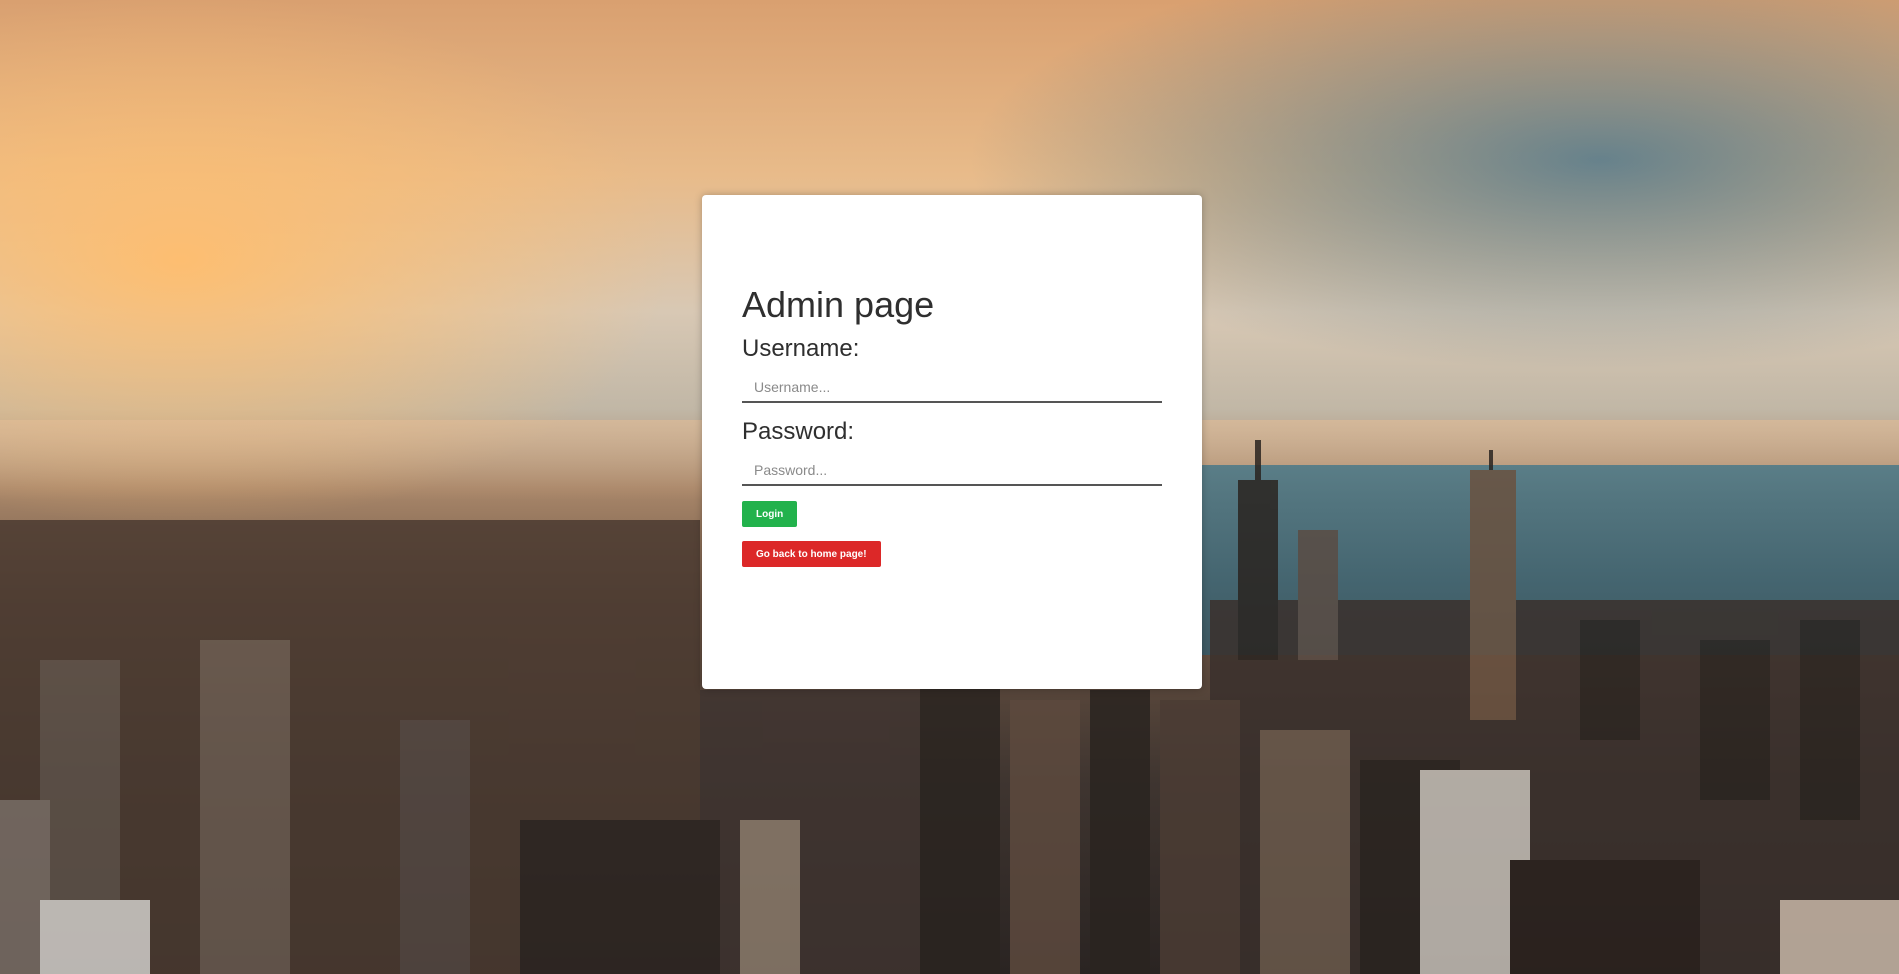 The height and width of the screenshot is (974, 1899). I want to click on login-button: Login, so click(770, 514).